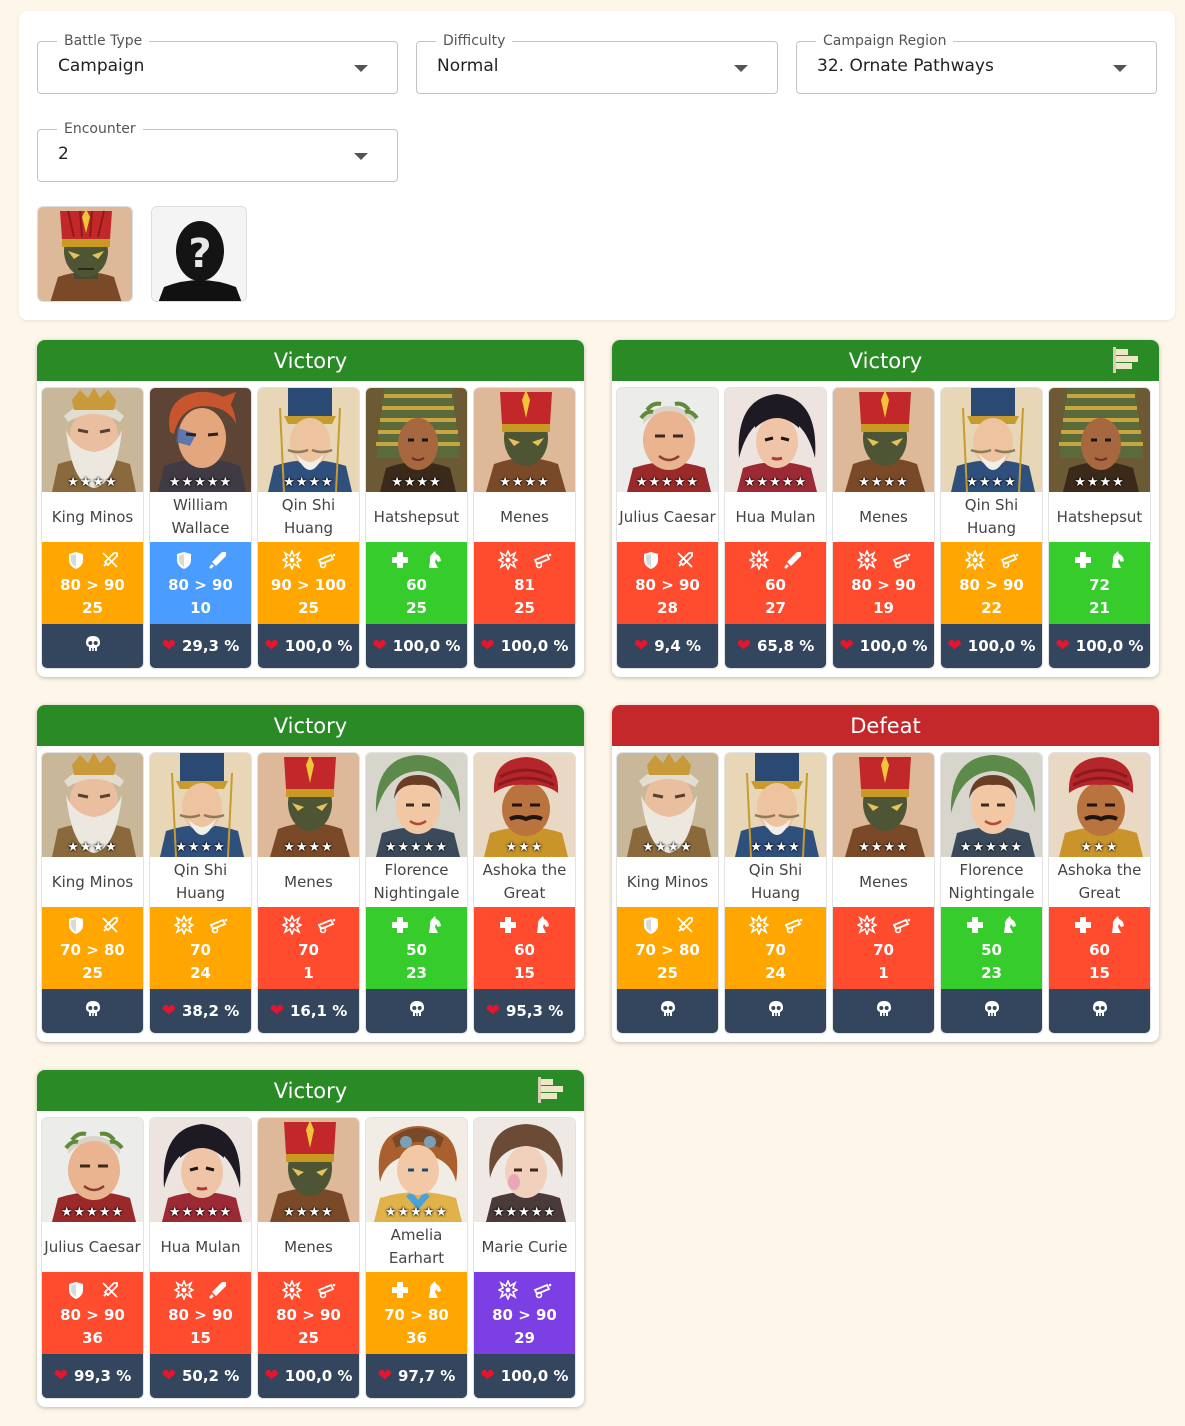 This screenshot has height=1426, width=1185. What do you see at coordinates (524, 1246) in the screenshot?
I see `hero-name: Marie Curie` at bounding box center [524, 1246].